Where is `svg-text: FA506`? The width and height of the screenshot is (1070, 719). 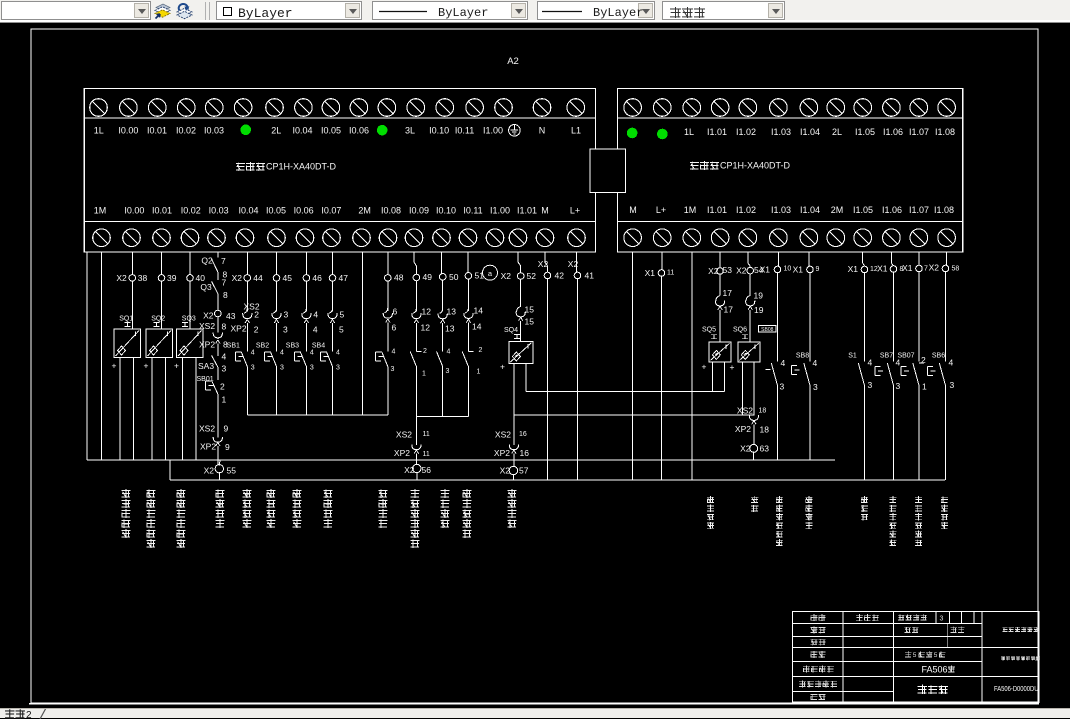
svg-text: FA506 is located at coordinates (935, 669).